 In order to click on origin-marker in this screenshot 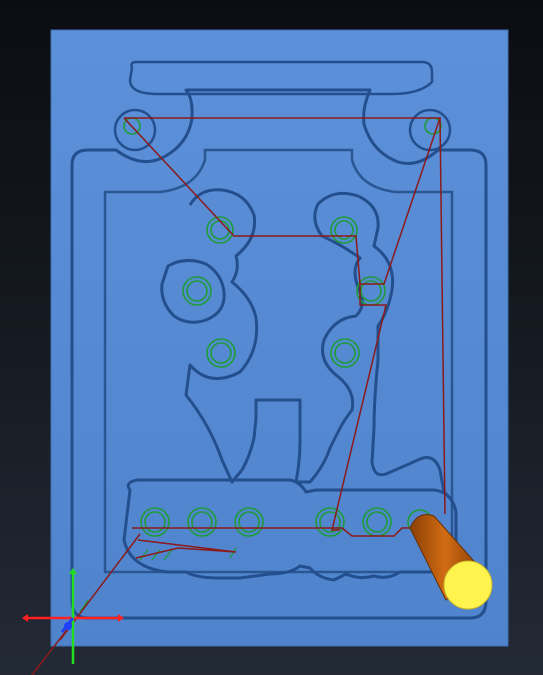, I will do `click(68, 626)`.